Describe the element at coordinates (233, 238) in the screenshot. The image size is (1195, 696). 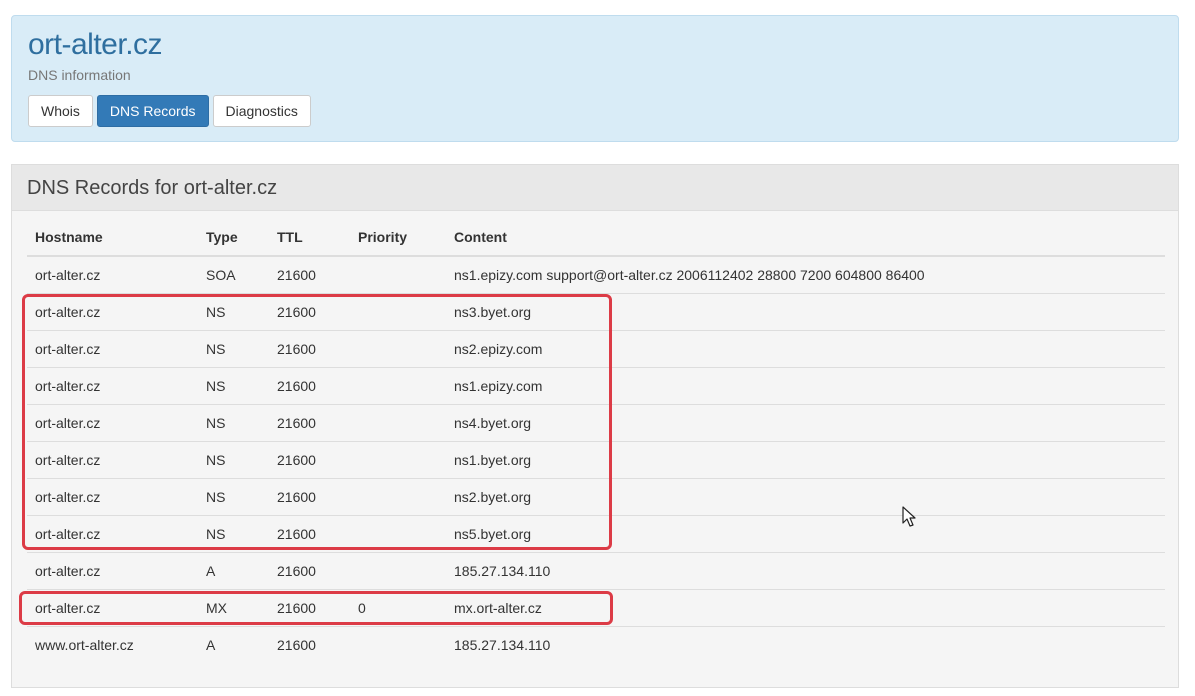
I see `column-header-type: Type` at that location.